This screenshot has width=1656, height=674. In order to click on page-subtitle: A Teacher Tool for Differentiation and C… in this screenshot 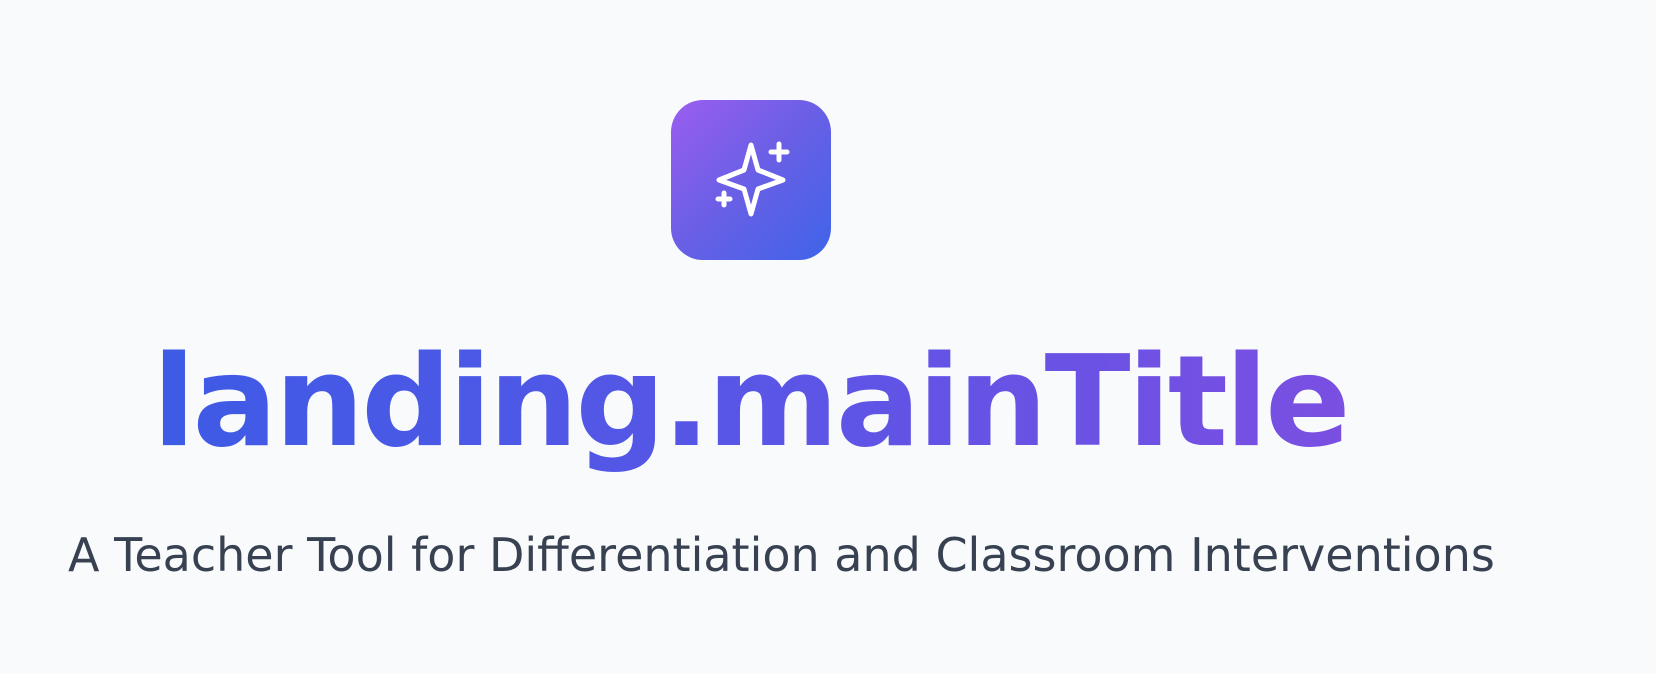, I will do `click(781, 555)`.